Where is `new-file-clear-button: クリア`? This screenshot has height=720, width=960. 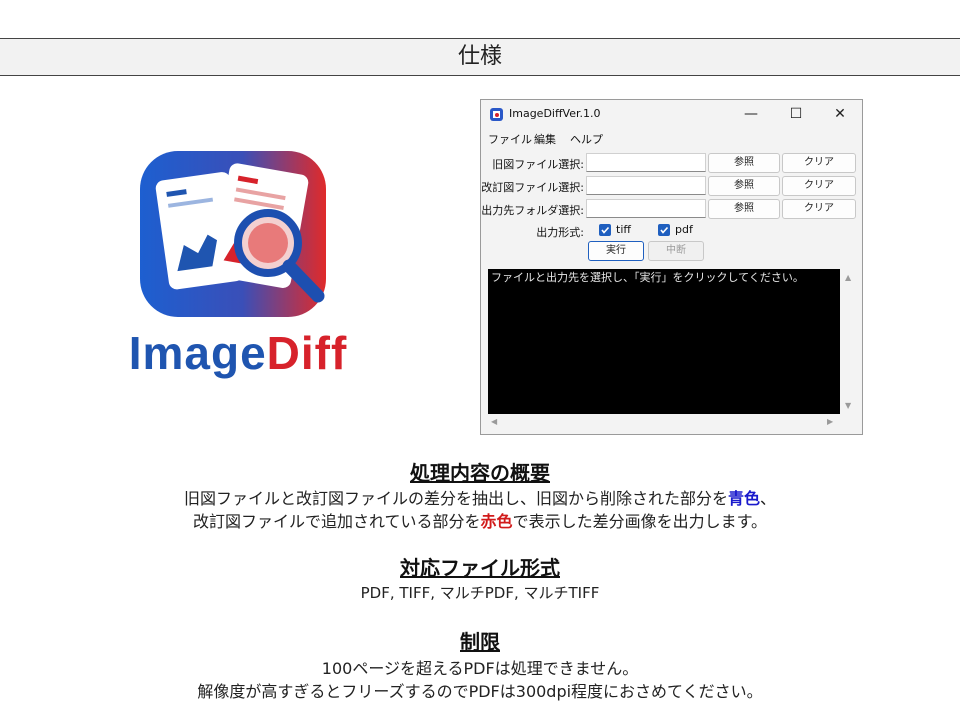 new-file-clear-button: クリア is located at coordinates (819, 186).